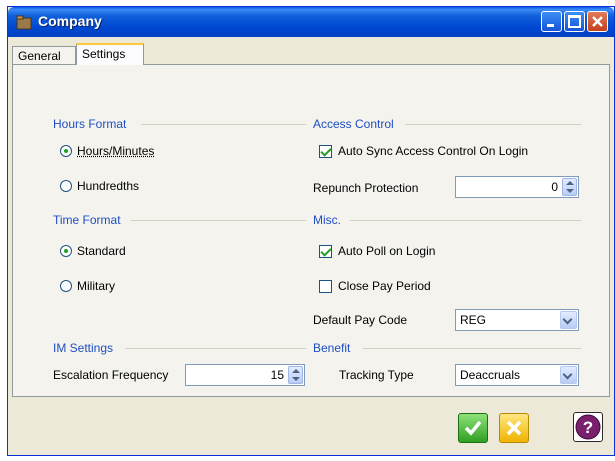 The width and height of the screenshot is (615, 461). I want to click on misc-title: Misc., so click(327, 220).